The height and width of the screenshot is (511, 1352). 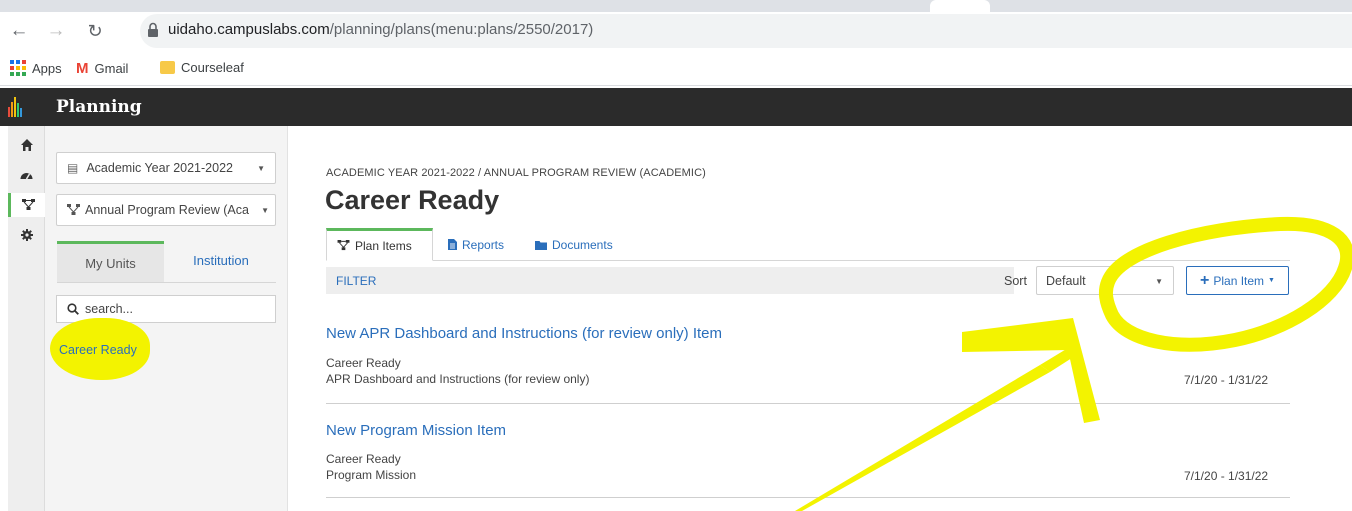 I want to click on tab-reports: Reports, so click(x=476, y=244).